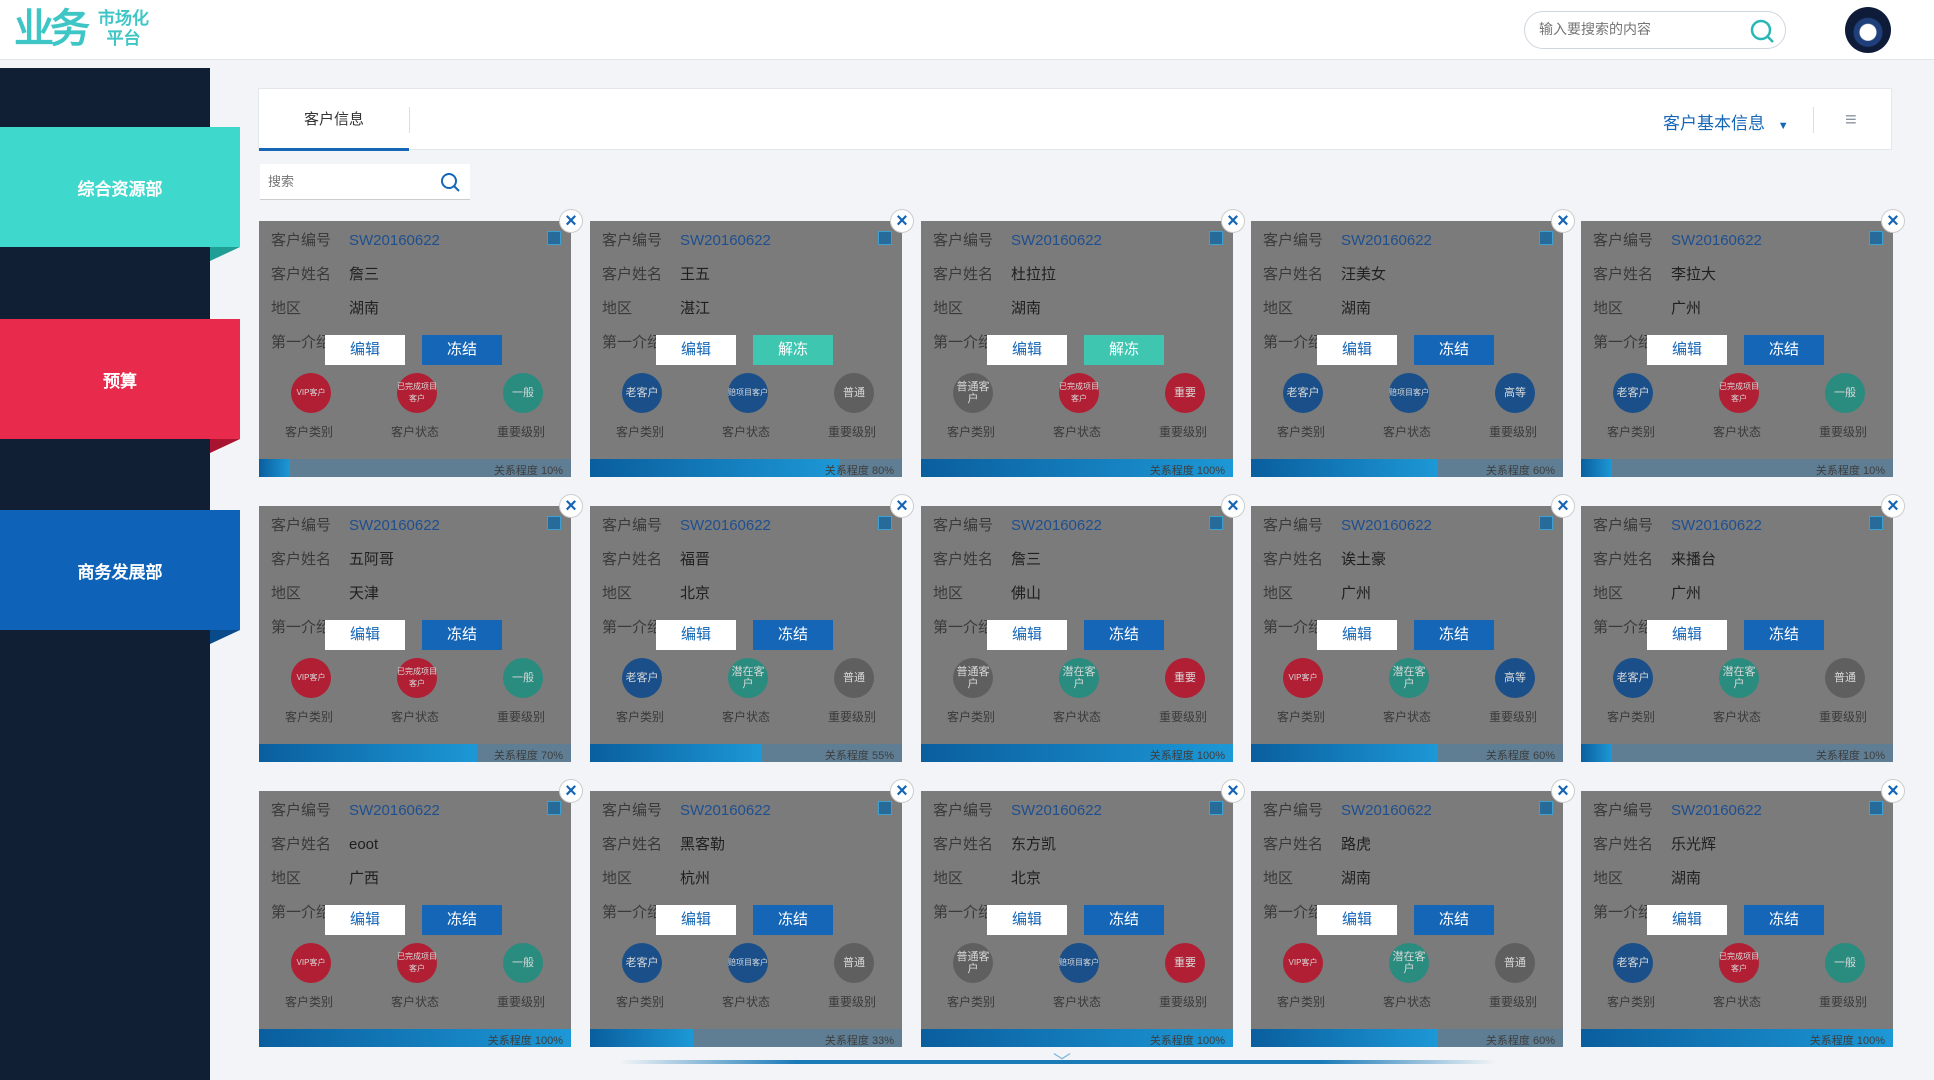 This screenshot has height=1080, width=1934. I want to click on field-label: 客户姓名, so click(963, 274).